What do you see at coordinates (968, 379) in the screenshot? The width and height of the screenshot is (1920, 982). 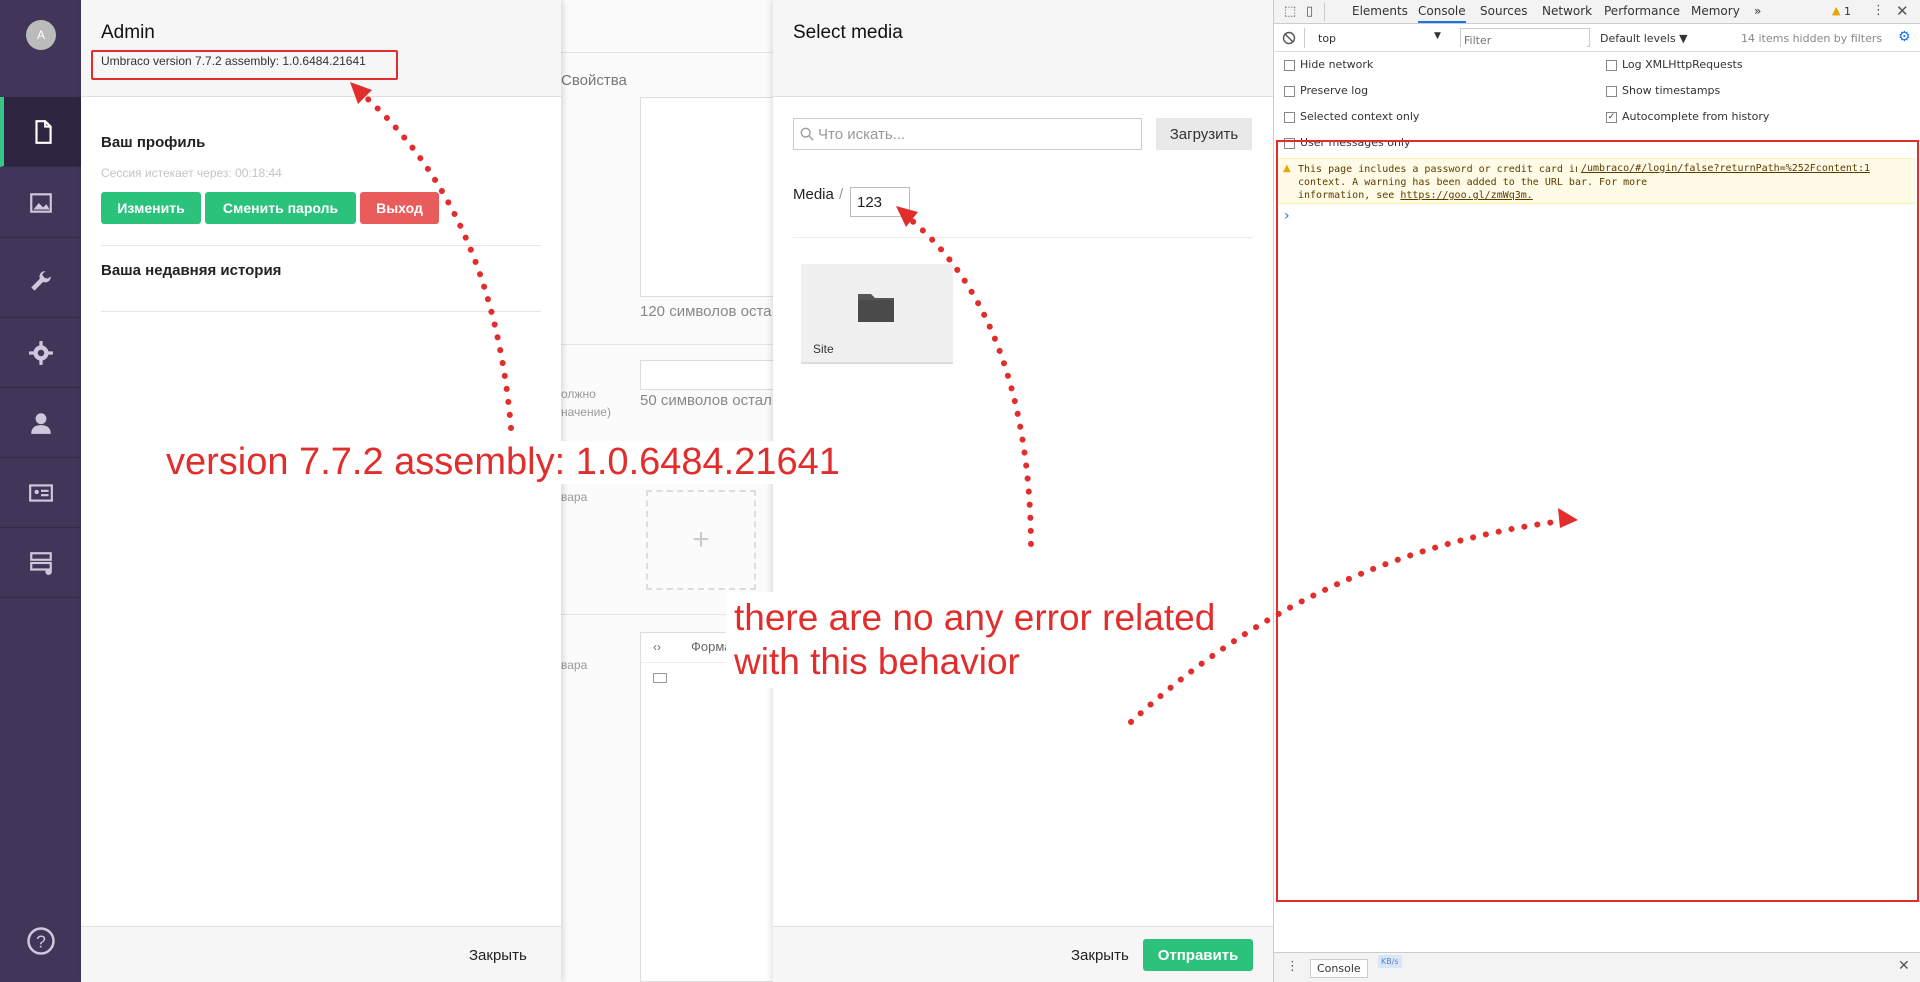 I see `arrow-to-breadcrumb` at bounding box center [968, 379].